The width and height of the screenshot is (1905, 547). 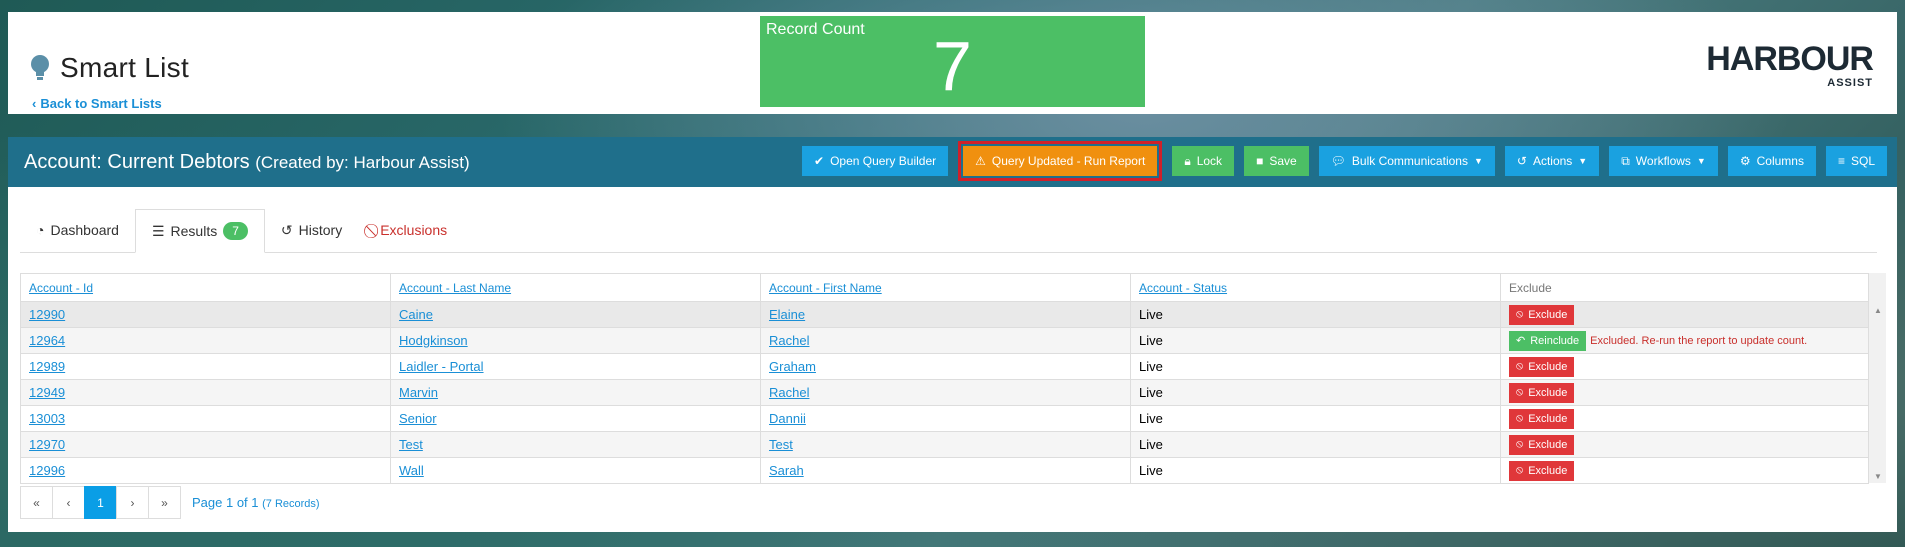 I want to click on last-page-button: », so click(x=164, y=502).